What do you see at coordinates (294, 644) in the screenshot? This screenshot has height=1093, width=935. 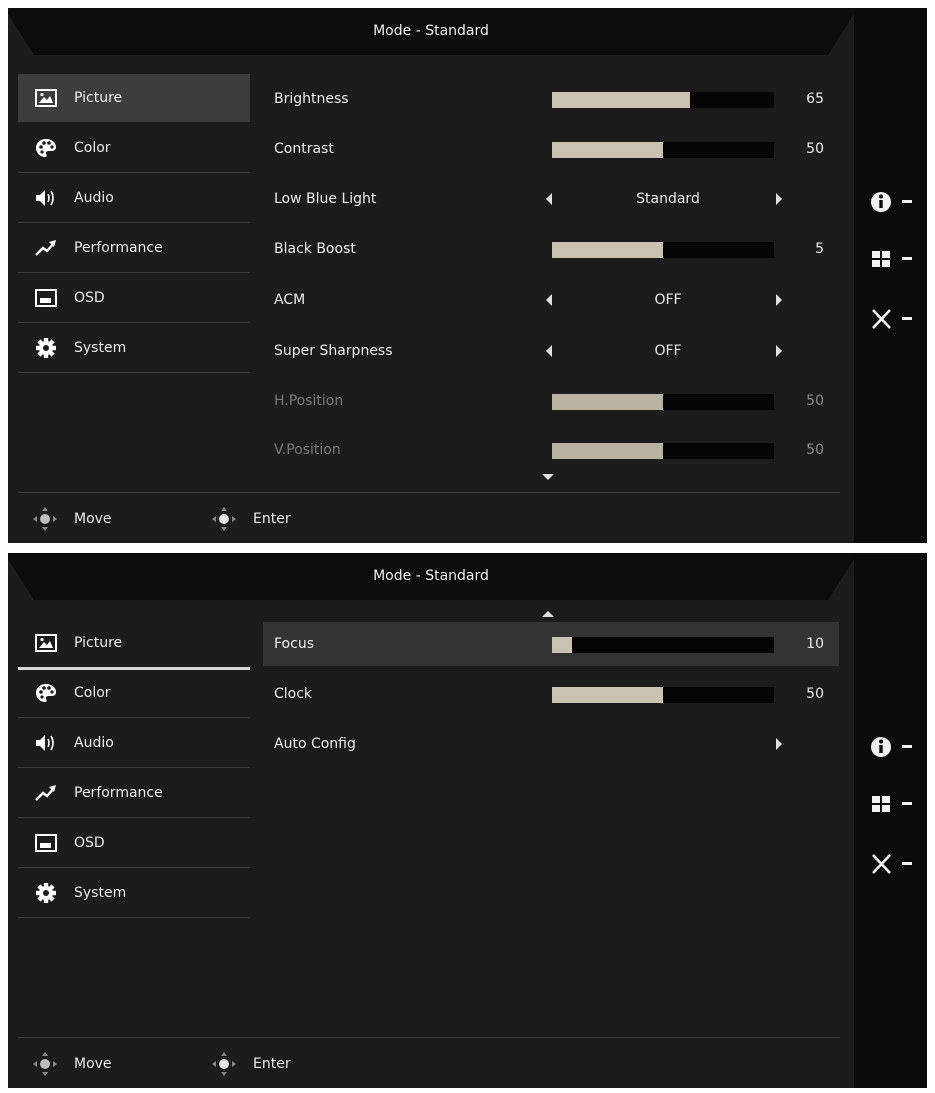 I see `setting-label: Focus` at bounding box center [294, 644].